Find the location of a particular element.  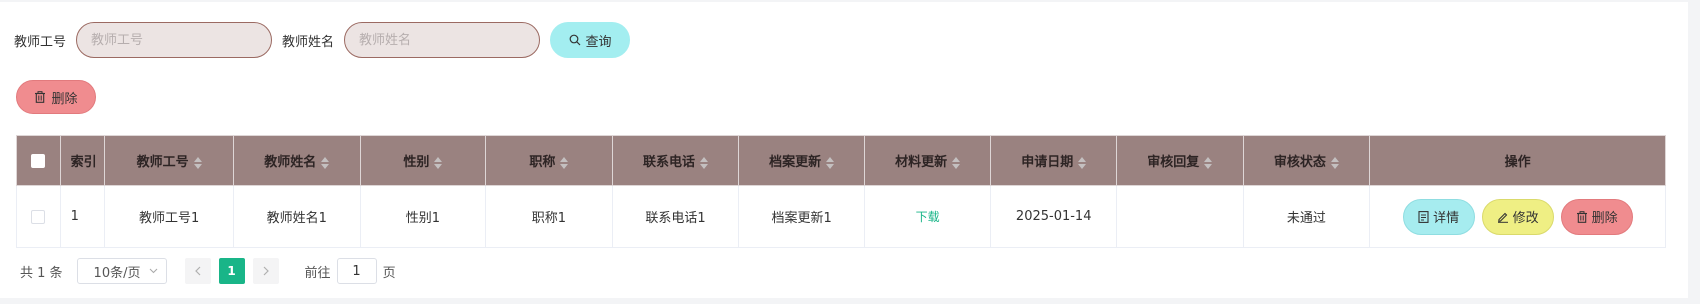

cell-index: 1 is located at coordinates (82, 216).